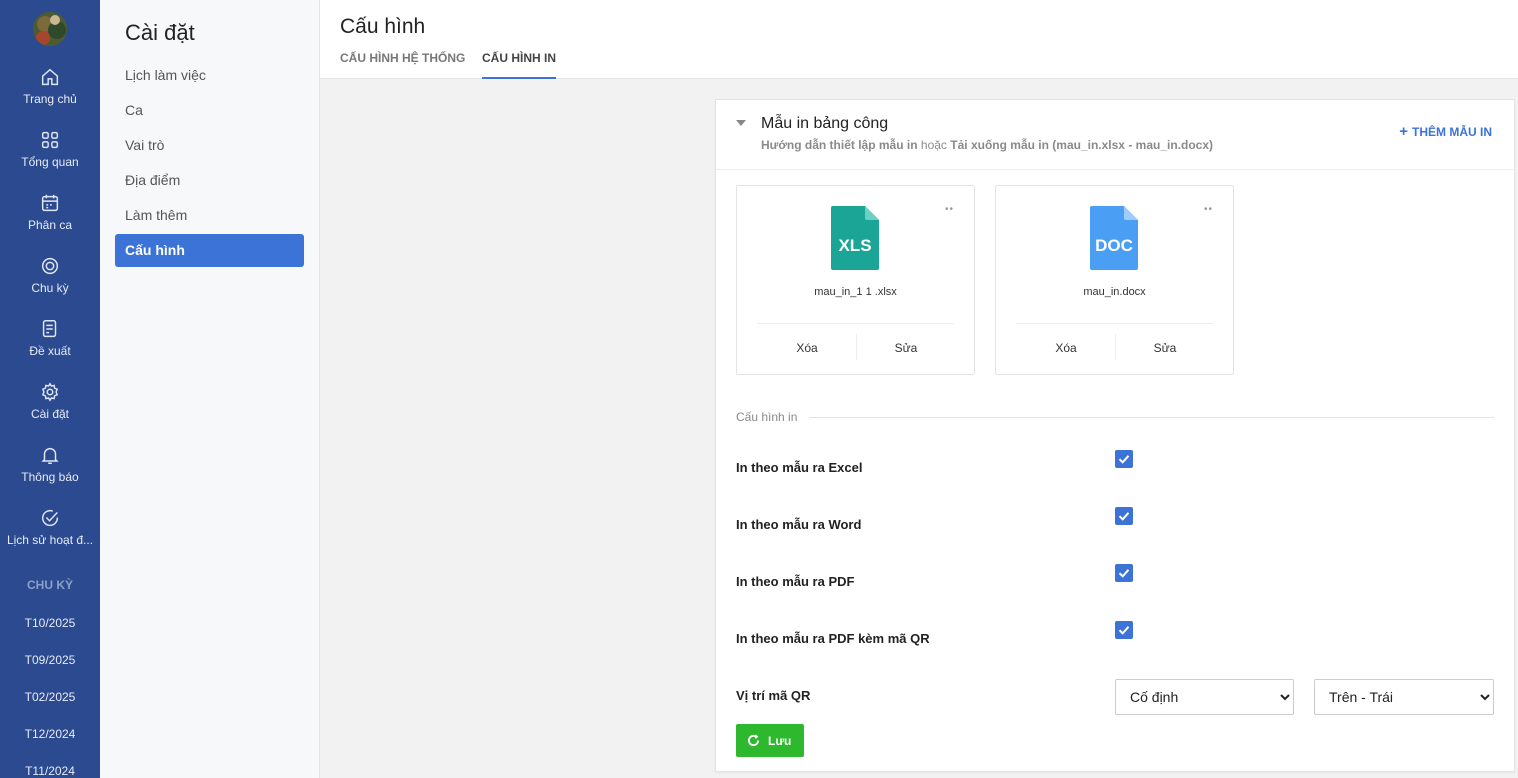  Describe the element at coordinates (833, 638) in the screenshot. I see `option-label-pdf-qr: In theo mẫu ra PDF kèm mã QR` at that location.